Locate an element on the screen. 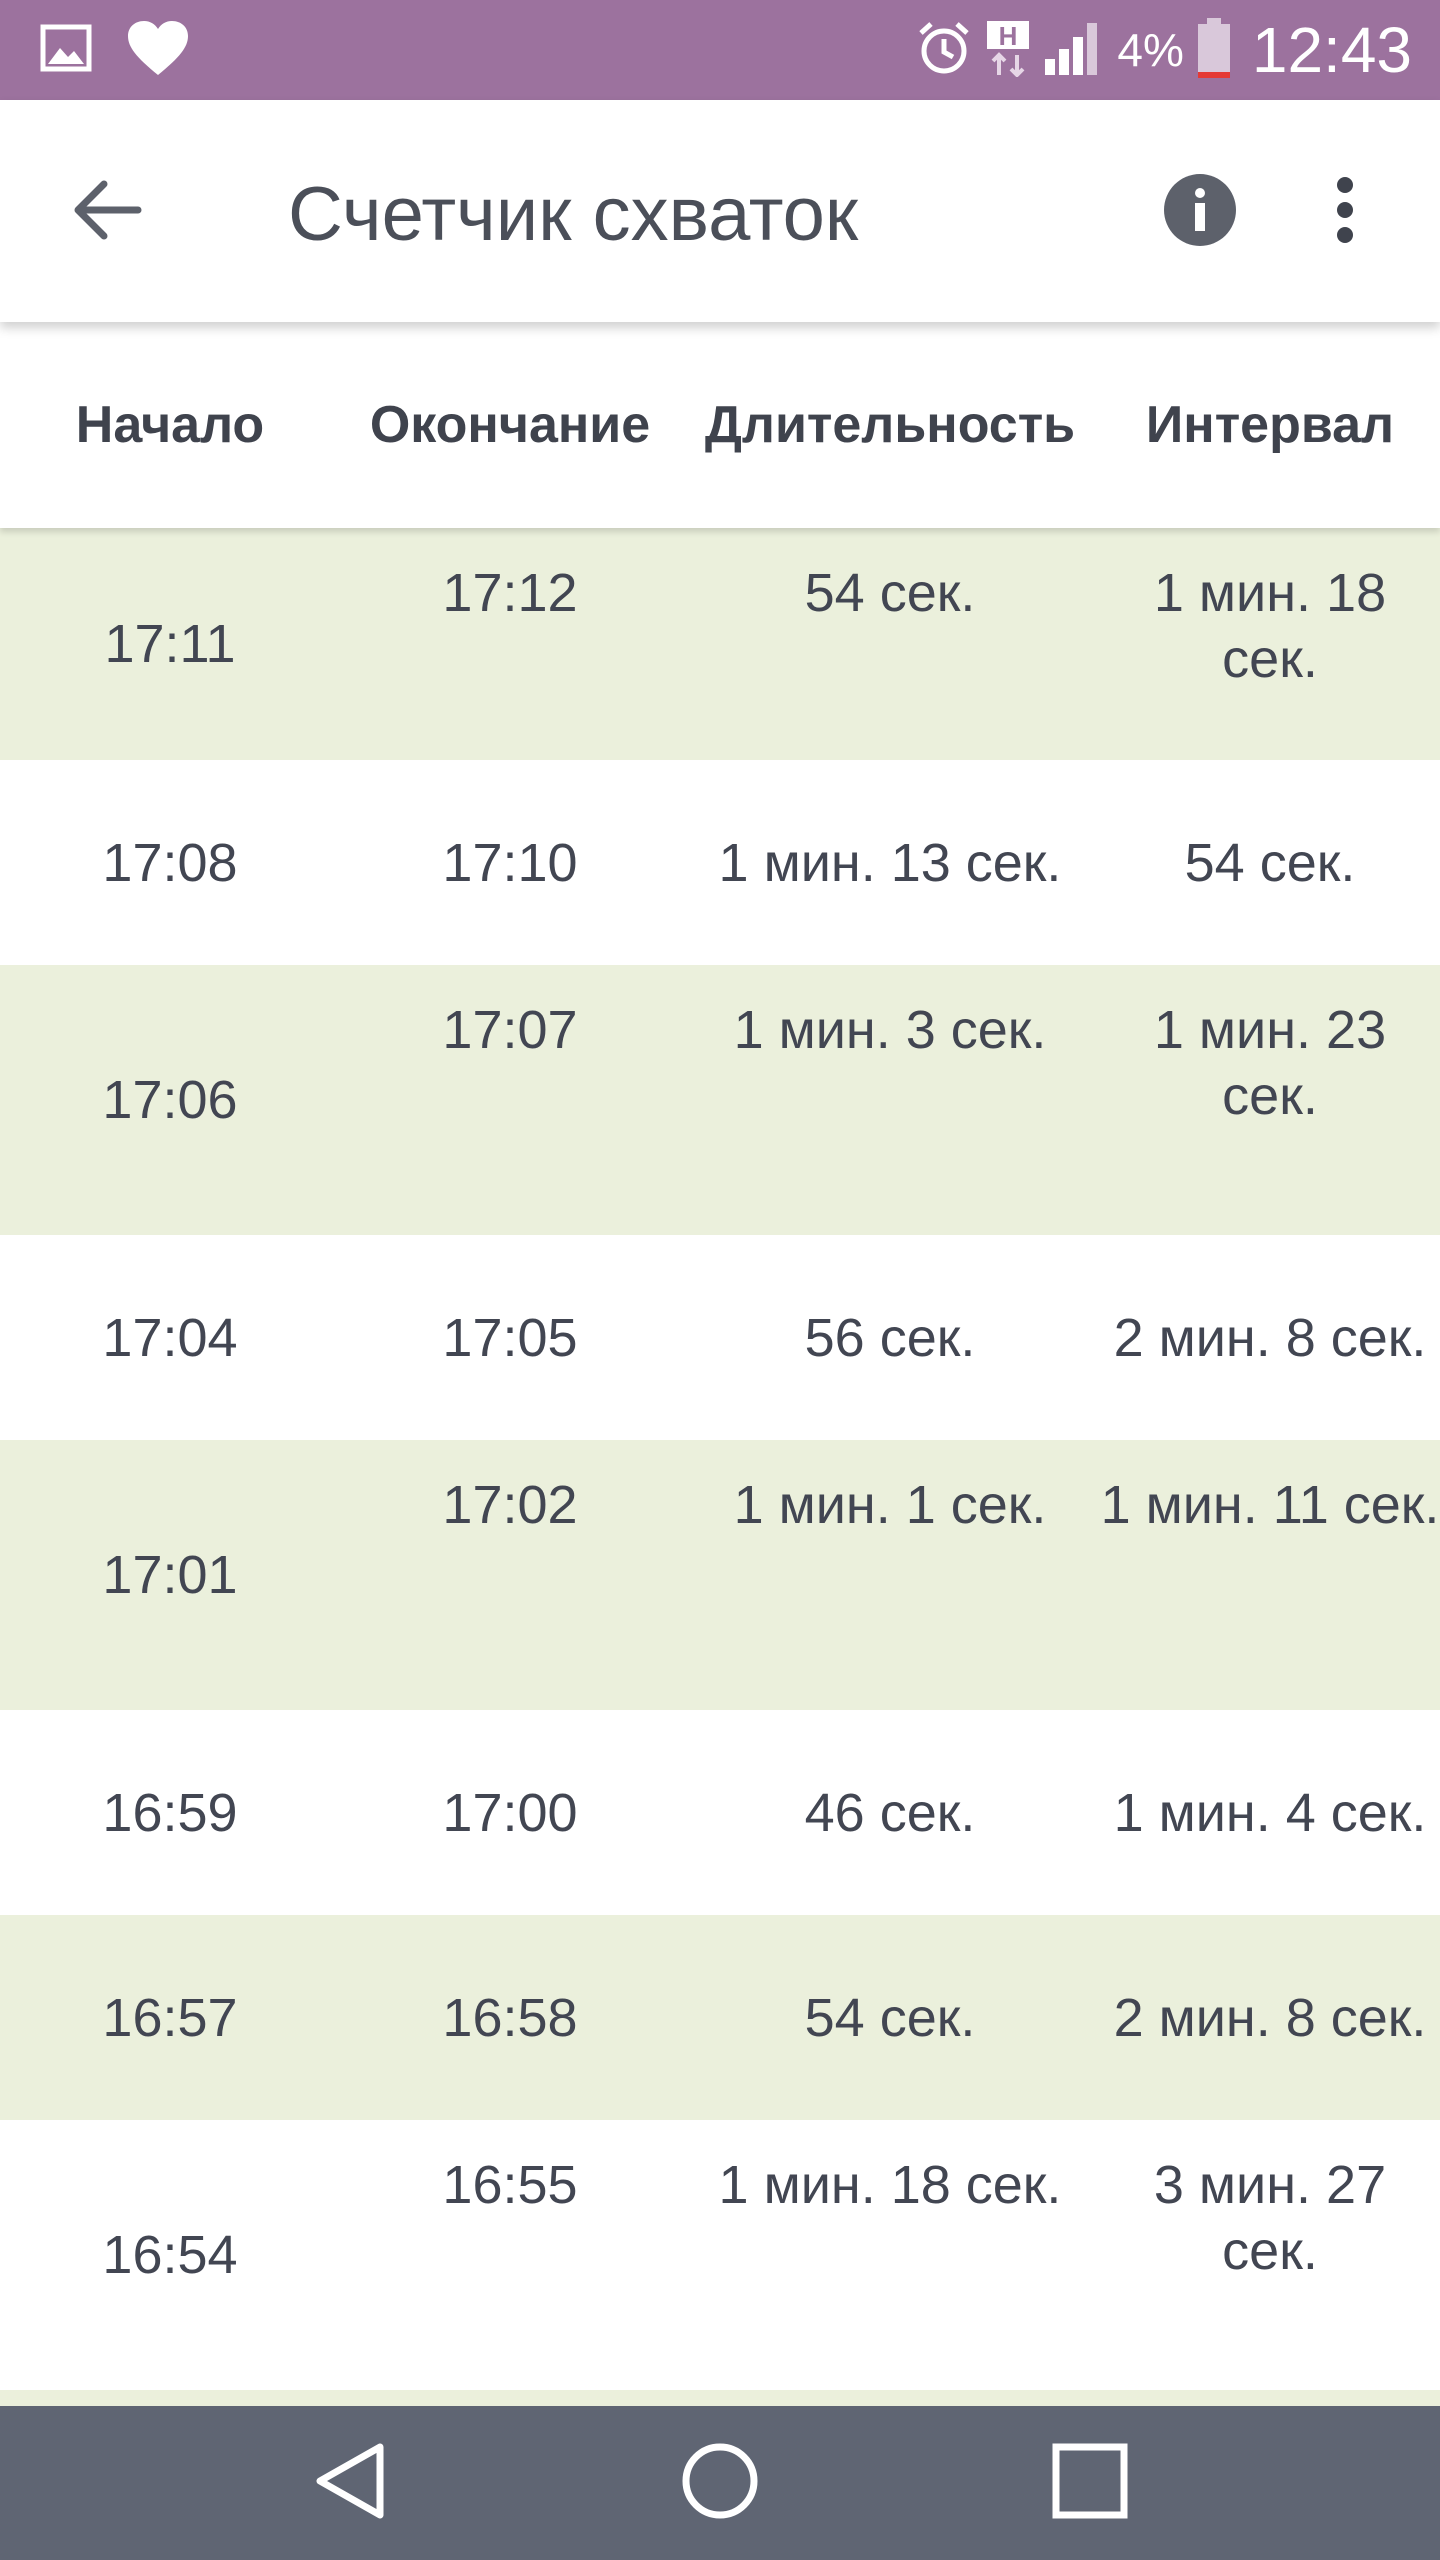 The height and width of the screenshot is (2560, 1440). status-right-icons: H 4% 12:43 is located at coordinates (1163, 50).